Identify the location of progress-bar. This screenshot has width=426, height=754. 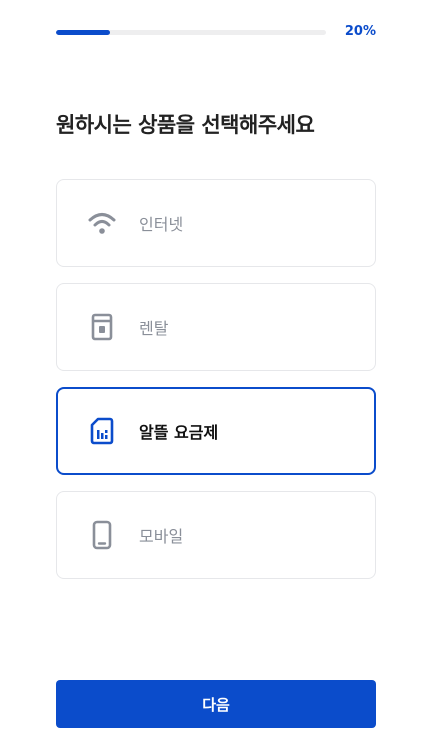
(191, 32).